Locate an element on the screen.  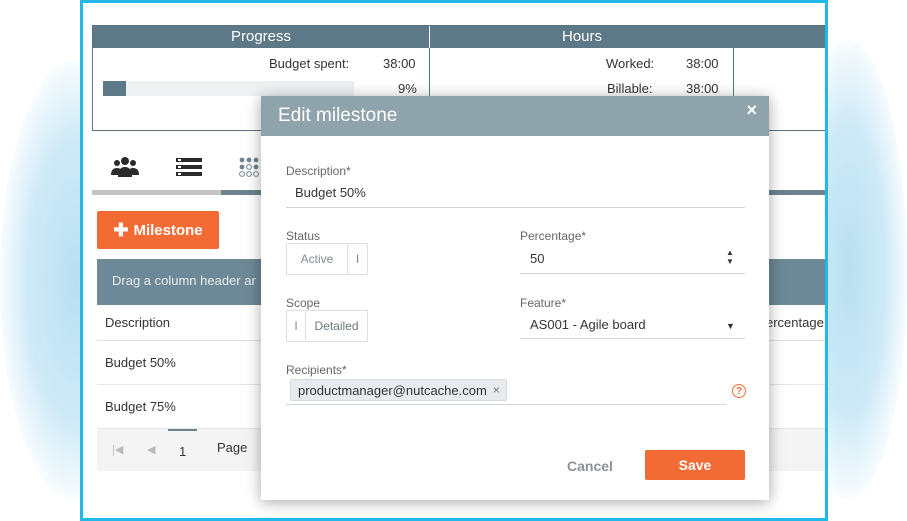
description-input: Budget 50% is located at coordinates (330, 192).